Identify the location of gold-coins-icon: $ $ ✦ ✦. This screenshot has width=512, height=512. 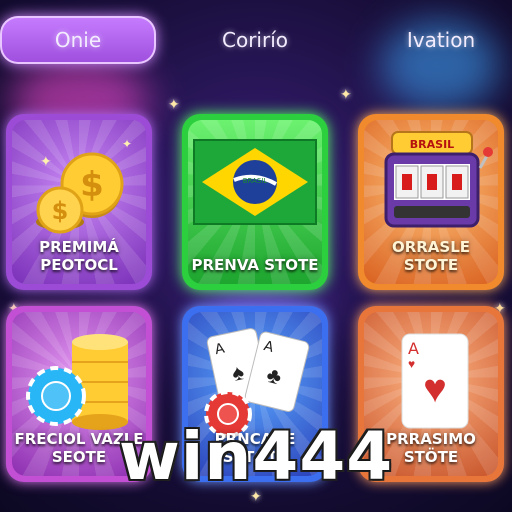
(84, 185).